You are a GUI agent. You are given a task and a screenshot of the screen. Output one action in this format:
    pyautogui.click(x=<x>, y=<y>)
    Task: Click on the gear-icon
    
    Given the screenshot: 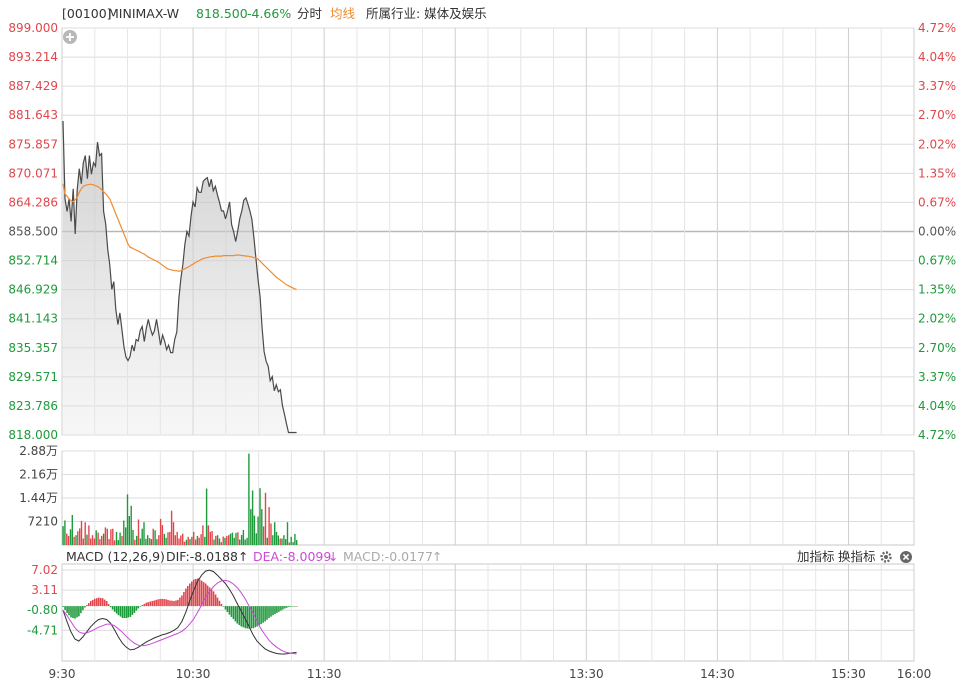 What is the action you would take?
    pyautogui.click(x=886, y=557)
    